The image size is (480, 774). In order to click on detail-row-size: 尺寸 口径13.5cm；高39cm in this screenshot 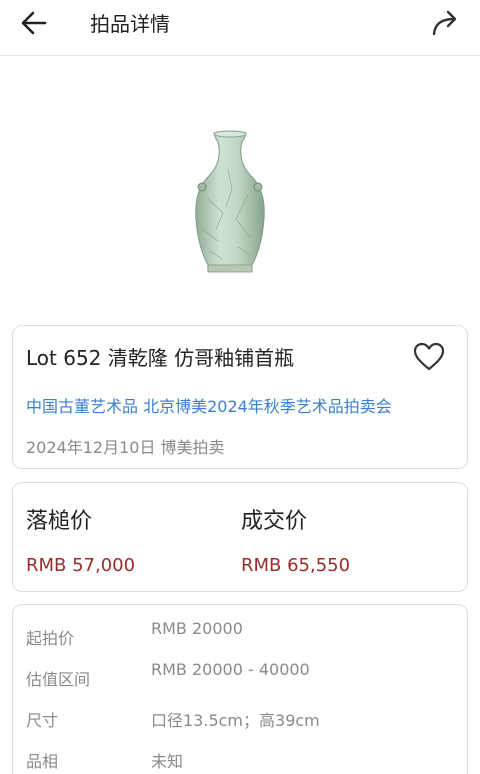, I will do `click(241, 720)`.